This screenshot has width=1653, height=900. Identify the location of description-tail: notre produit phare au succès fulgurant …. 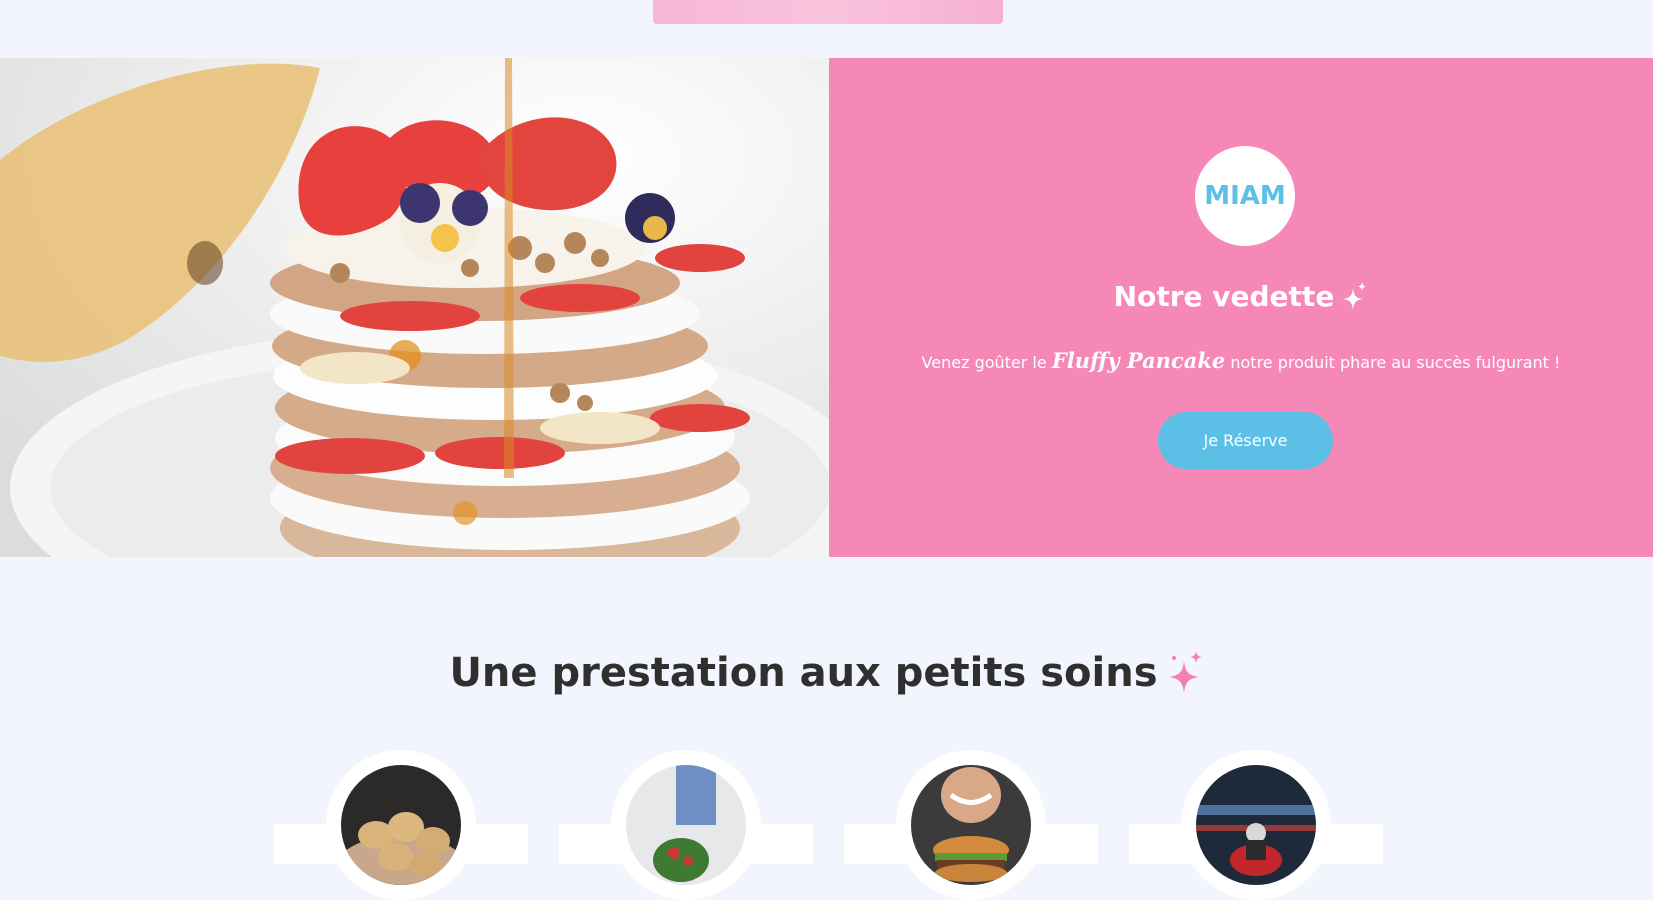
(1395, 362).